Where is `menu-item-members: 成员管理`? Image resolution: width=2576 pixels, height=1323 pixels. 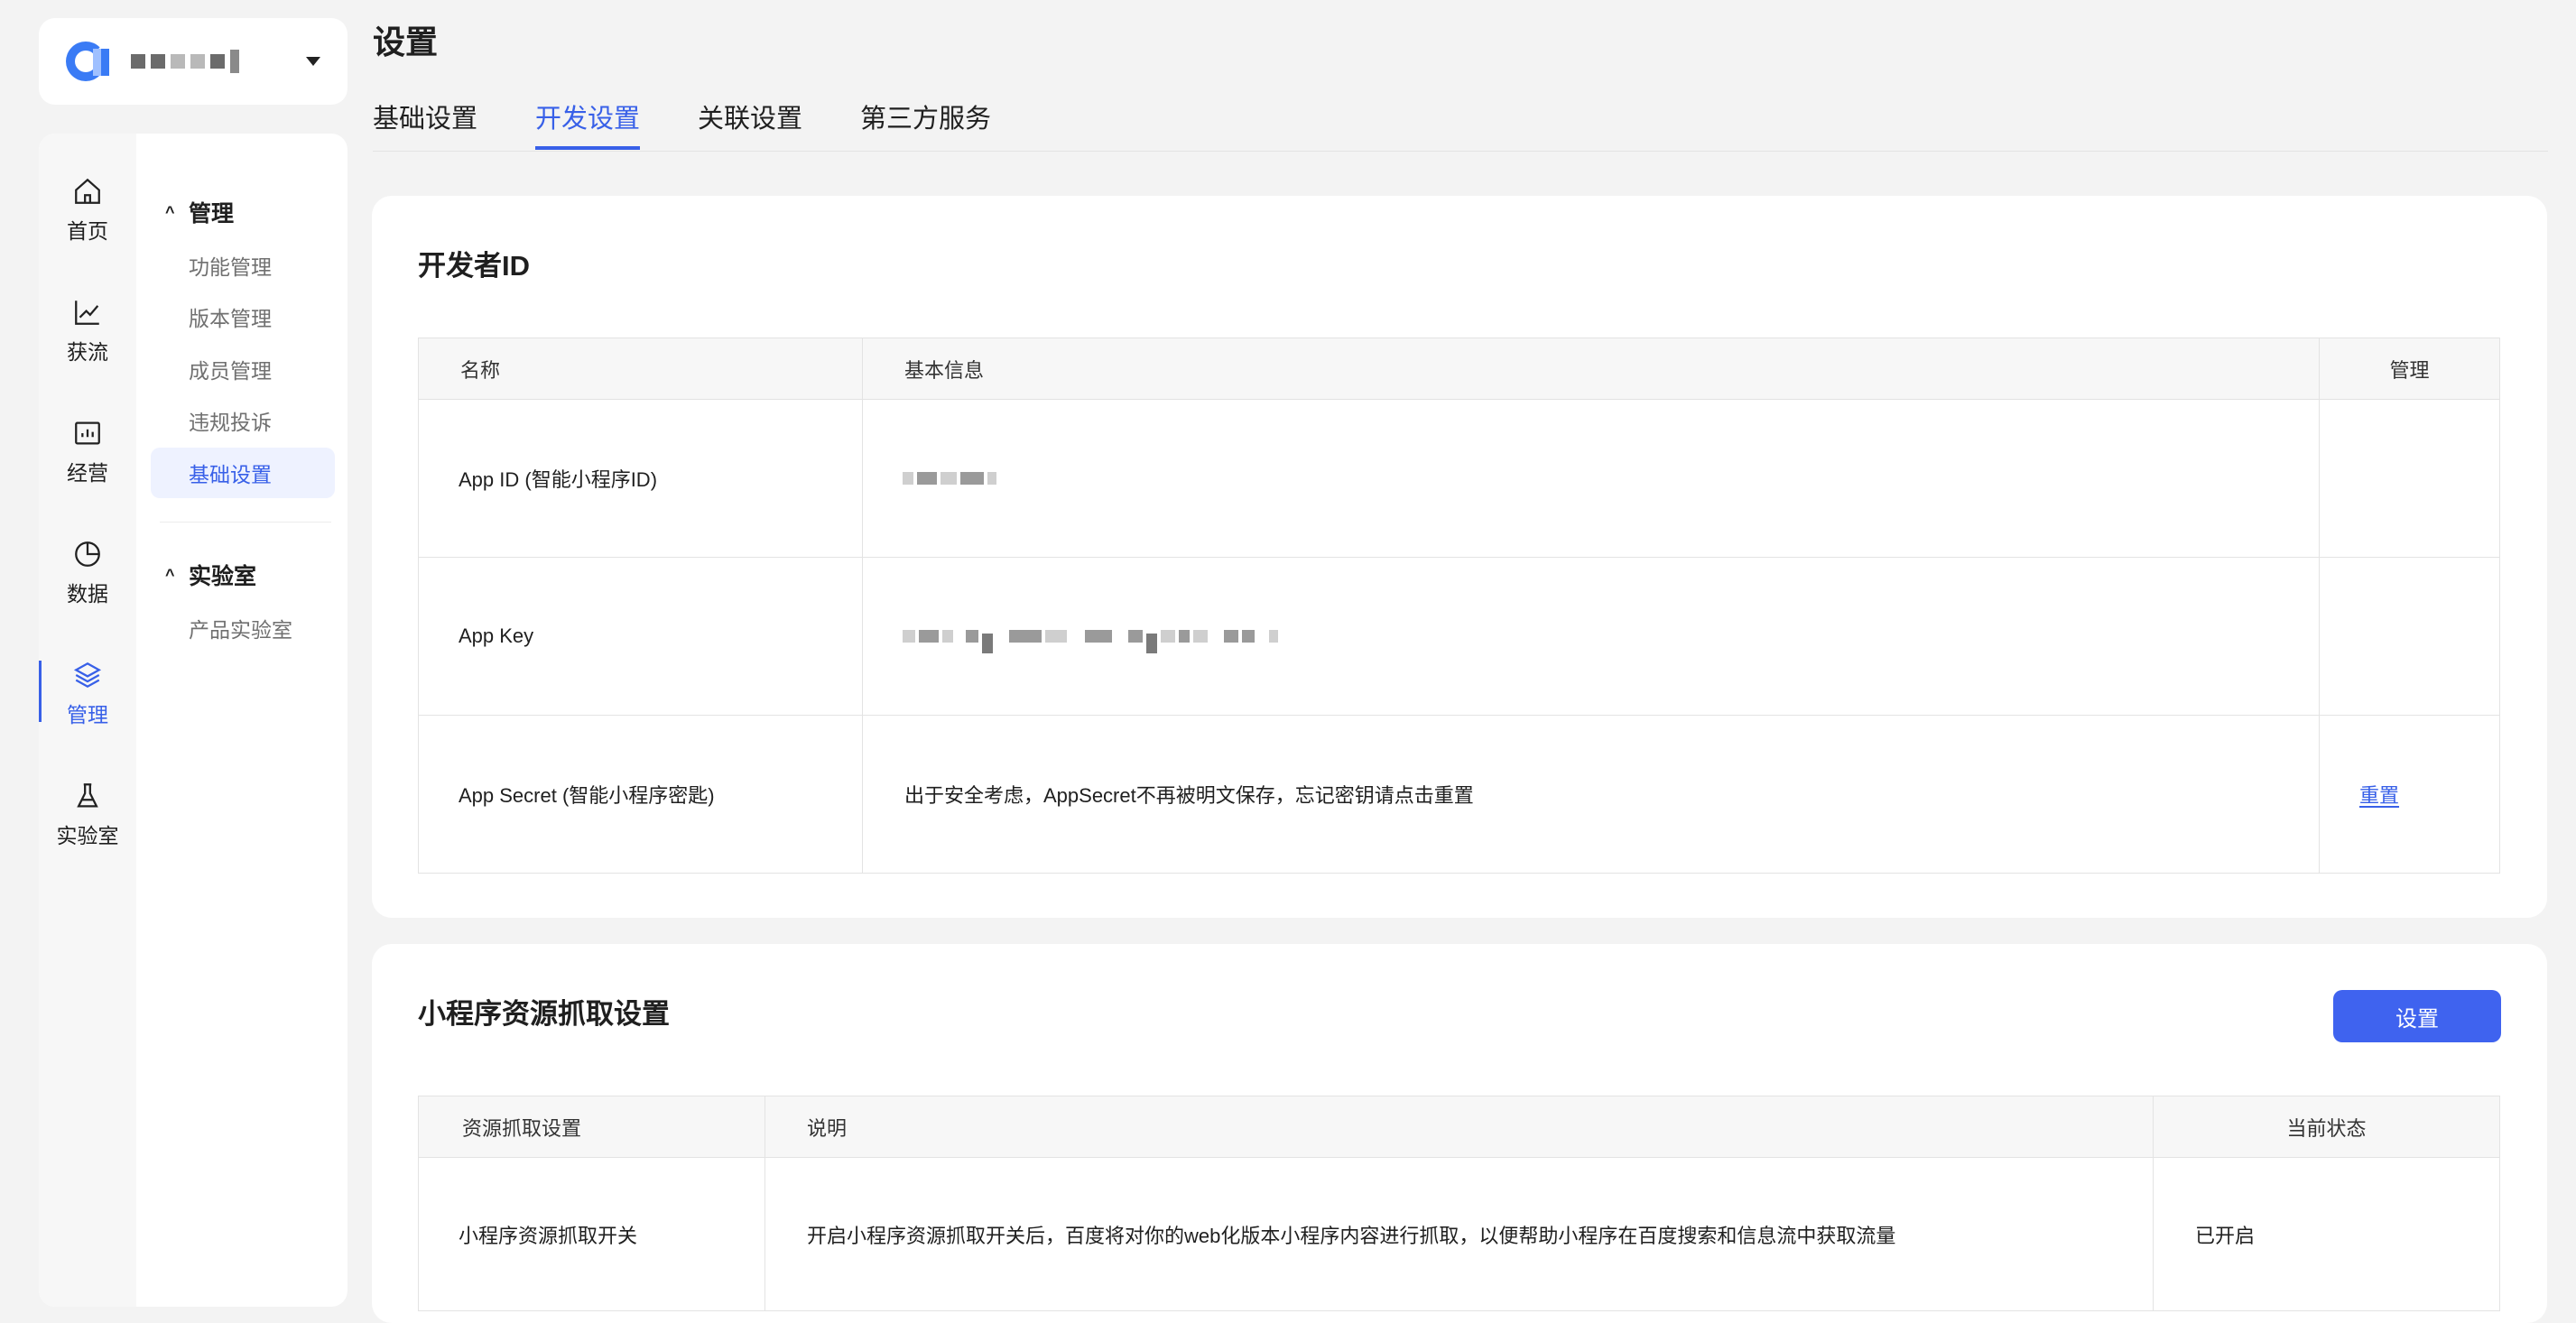 menu-item-members: 成员管理 is located at coordinates (243, 369).